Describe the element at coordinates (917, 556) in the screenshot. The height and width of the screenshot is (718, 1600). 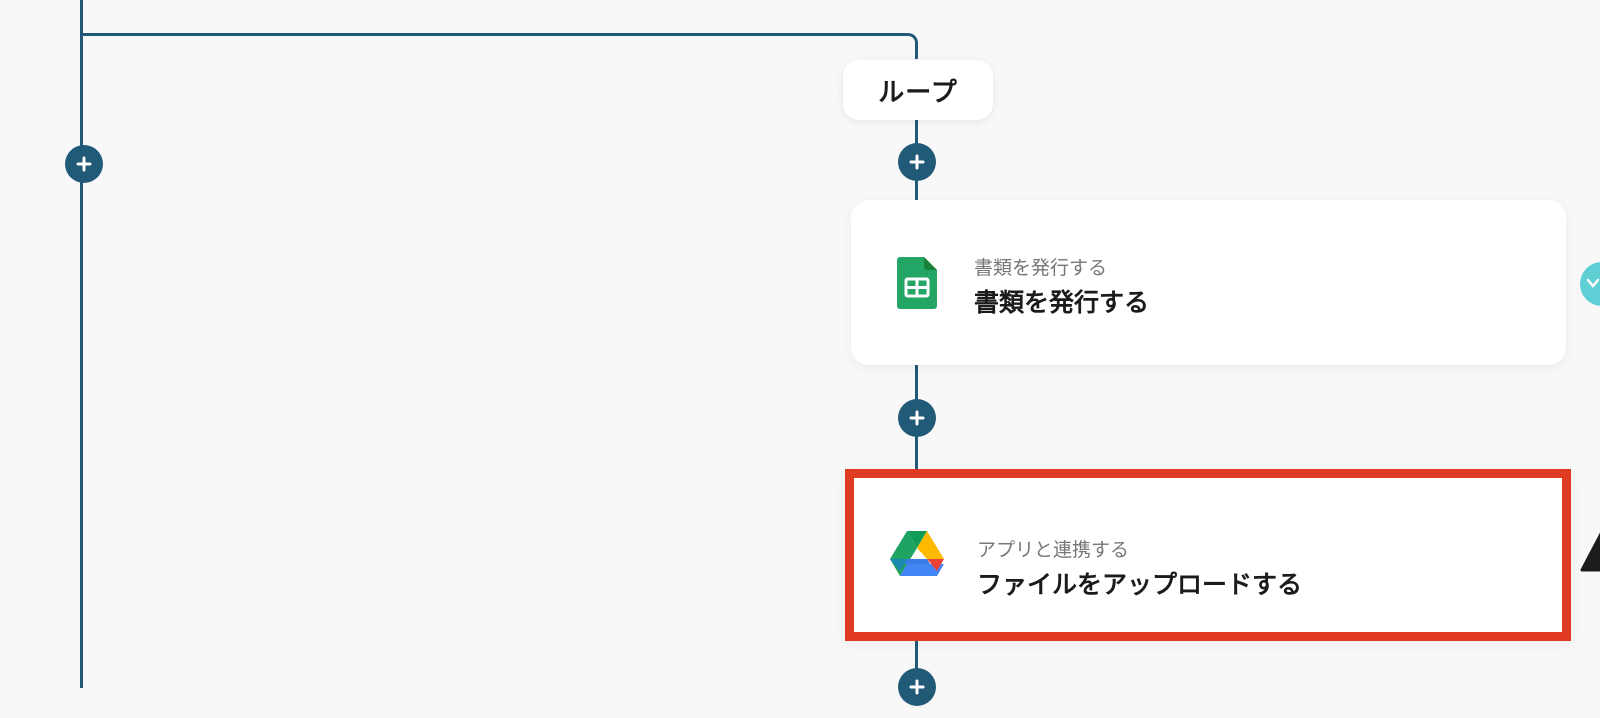
I see `google-drive-icon` at that location.